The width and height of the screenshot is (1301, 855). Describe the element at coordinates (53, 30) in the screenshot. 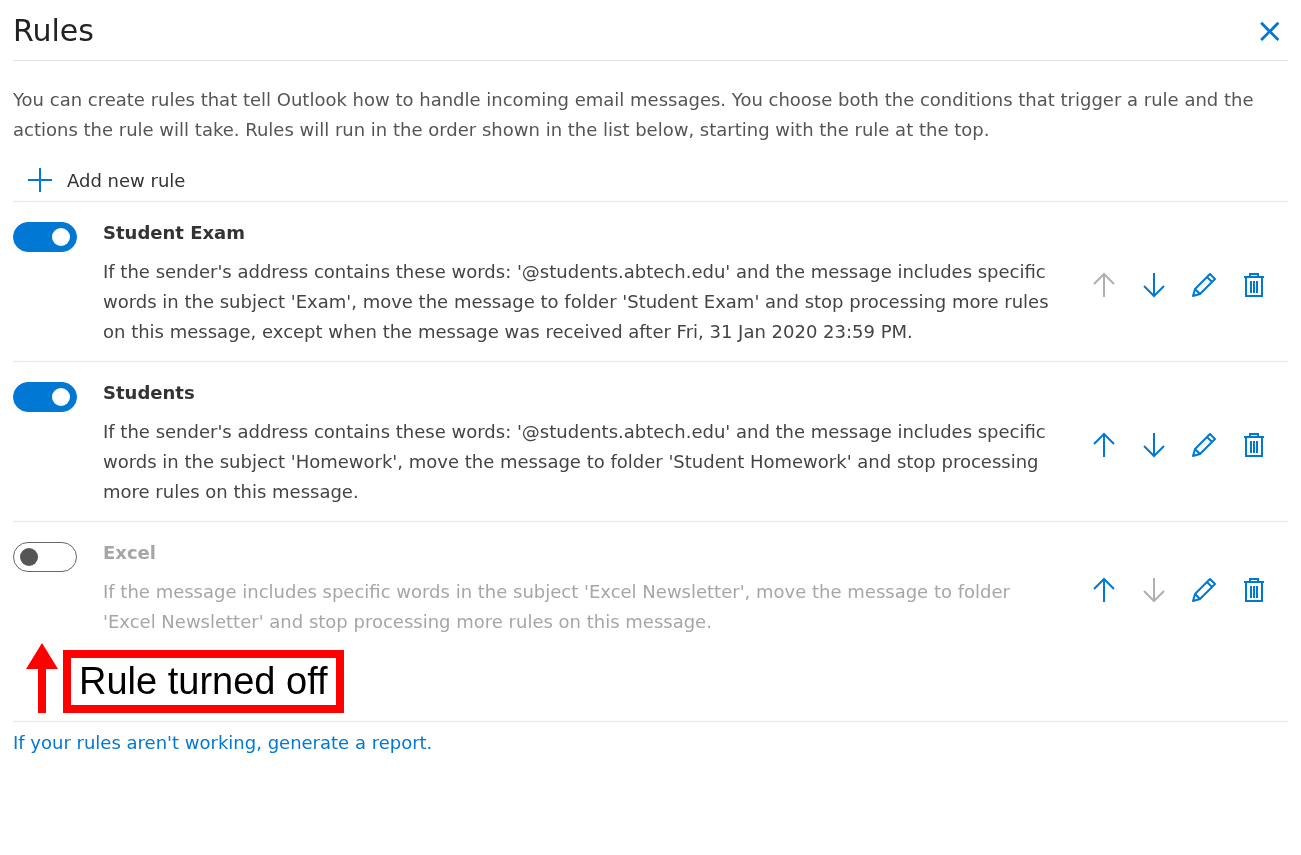

I see `dialog-title: Rules` at that location.